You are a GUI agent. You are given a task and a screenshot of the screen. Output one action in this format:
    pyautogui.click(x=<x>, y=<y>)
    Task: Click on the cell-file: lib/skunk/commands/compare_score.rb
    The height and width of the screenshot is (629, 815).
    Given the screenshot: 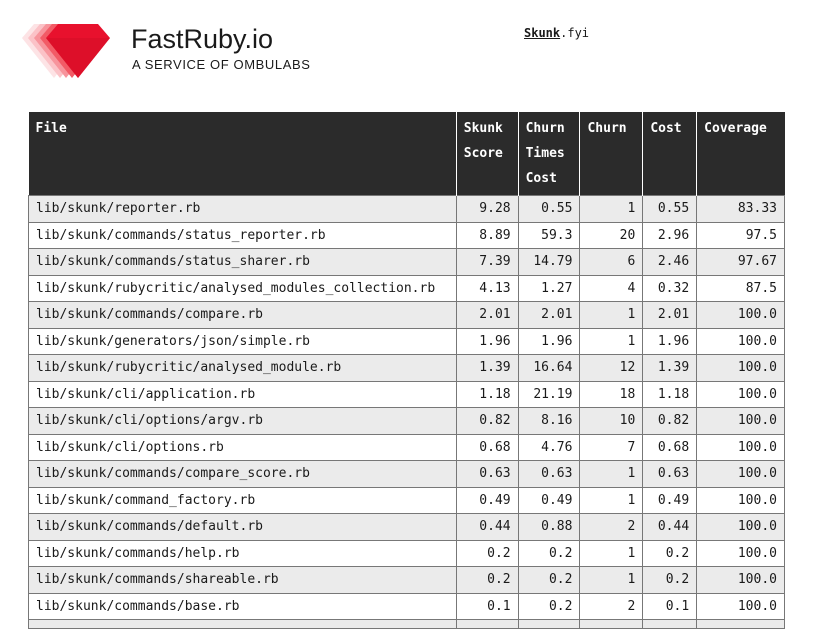 What is the action you would take?
    pyautogui.click(x=242, y=474)
    